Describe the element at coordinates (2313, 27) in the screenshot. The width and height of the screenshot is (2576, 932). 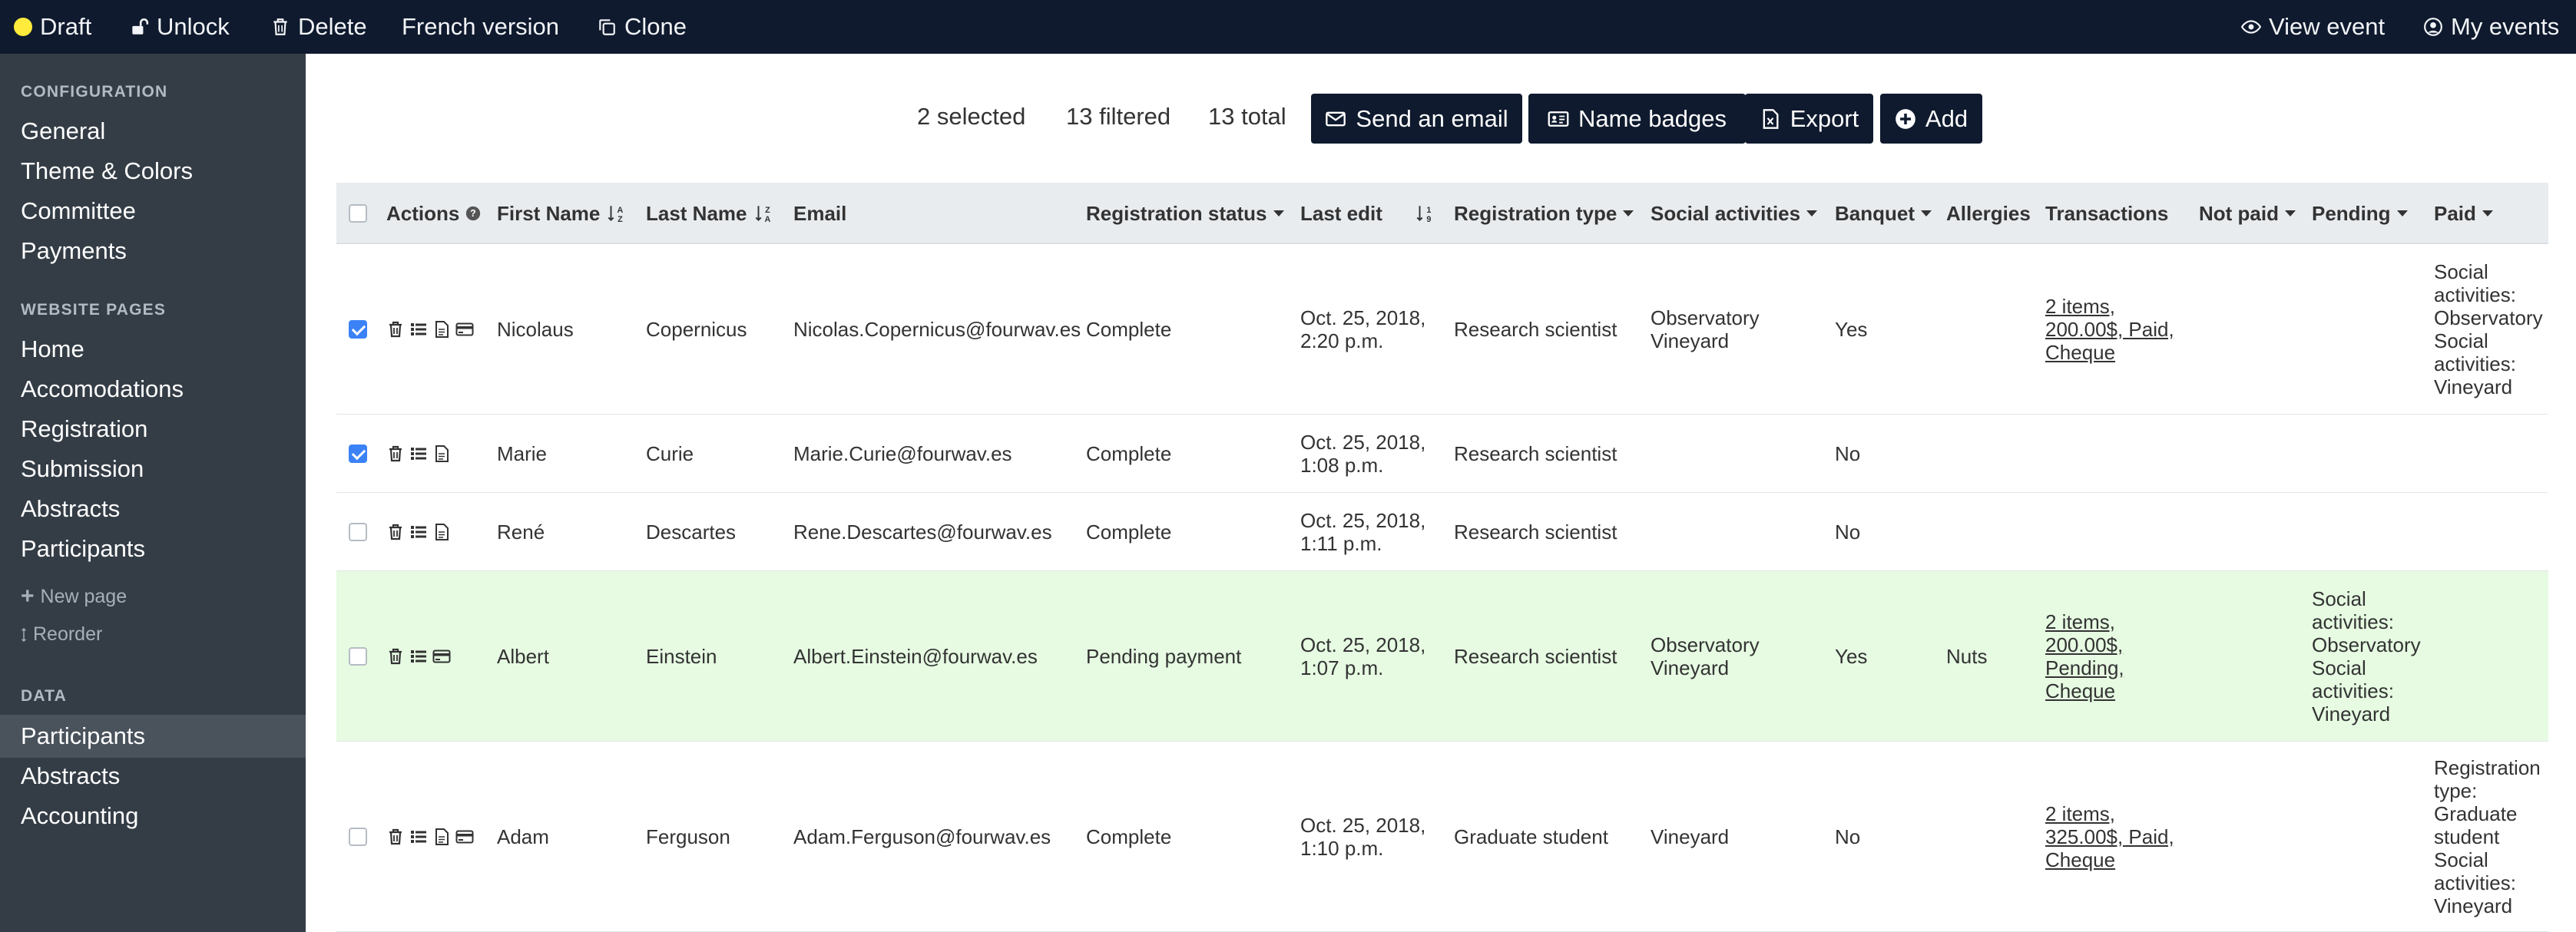
I see `view-event-link: View event` at that location.